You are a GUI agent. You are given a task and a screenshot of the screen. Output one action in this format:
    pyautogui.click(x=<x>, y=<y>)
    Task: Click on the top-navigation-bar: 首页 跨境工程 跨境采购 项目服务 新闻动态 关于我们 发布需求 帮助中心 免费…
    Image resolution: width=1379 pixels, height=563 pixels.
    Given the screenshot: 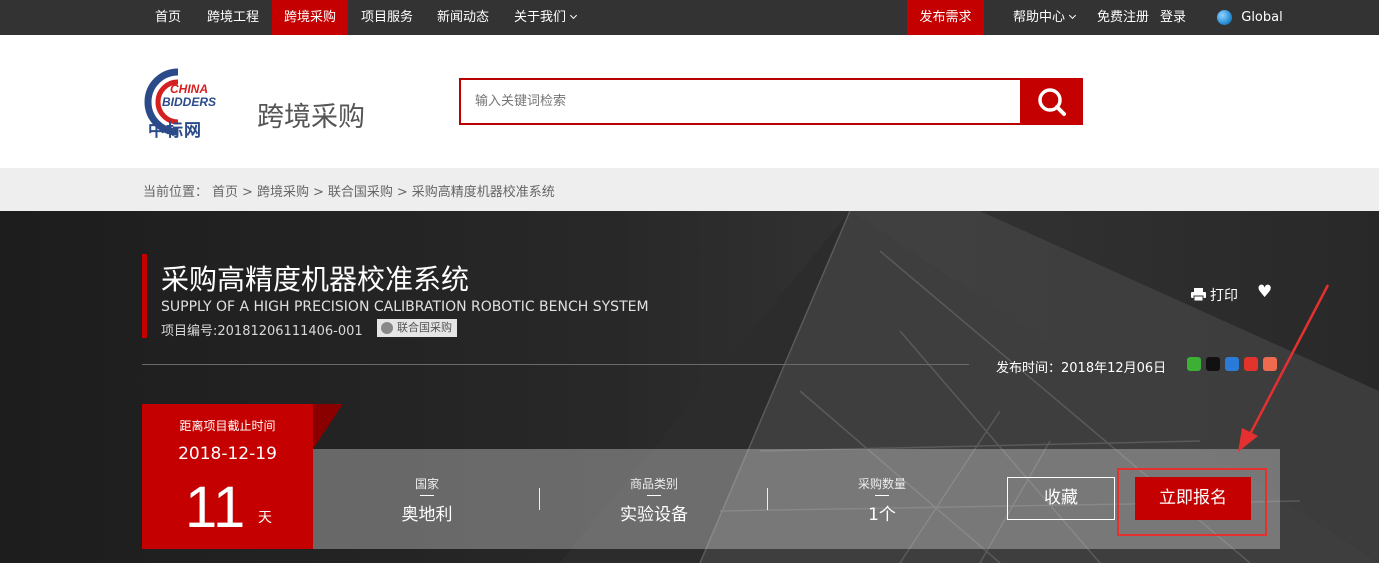 What is the action you would take?
    pyautogui.click(x=689, y=17)
    